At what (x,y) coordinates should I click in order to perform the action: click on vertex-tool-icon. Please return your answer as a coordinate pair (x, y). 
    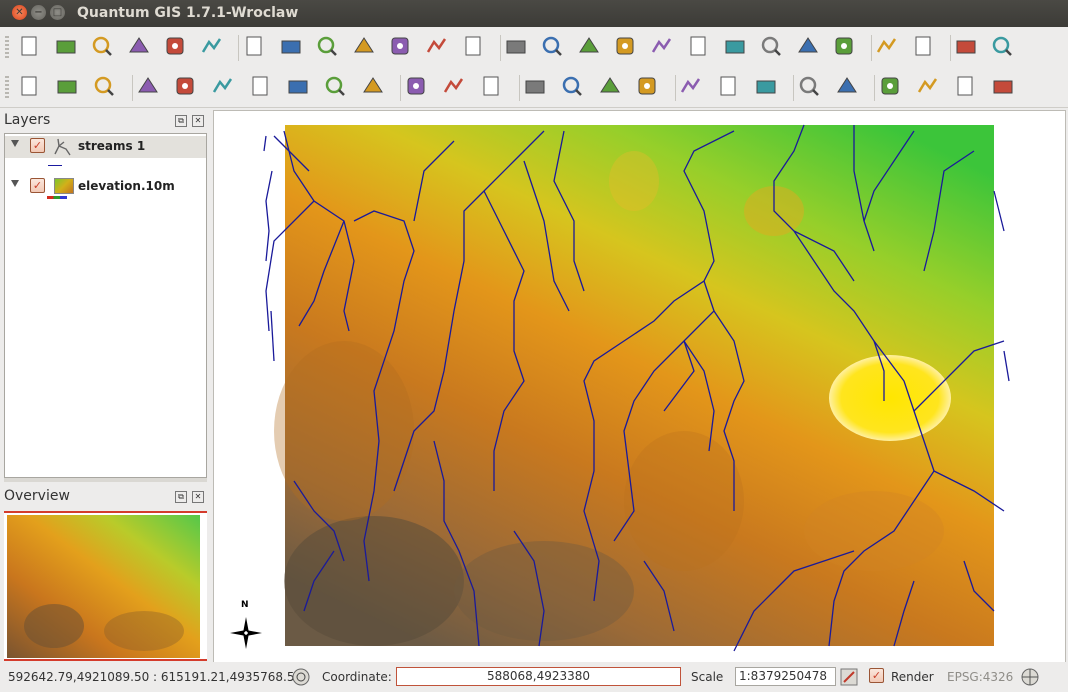
    Looking at the image, I should click on (573, 87).